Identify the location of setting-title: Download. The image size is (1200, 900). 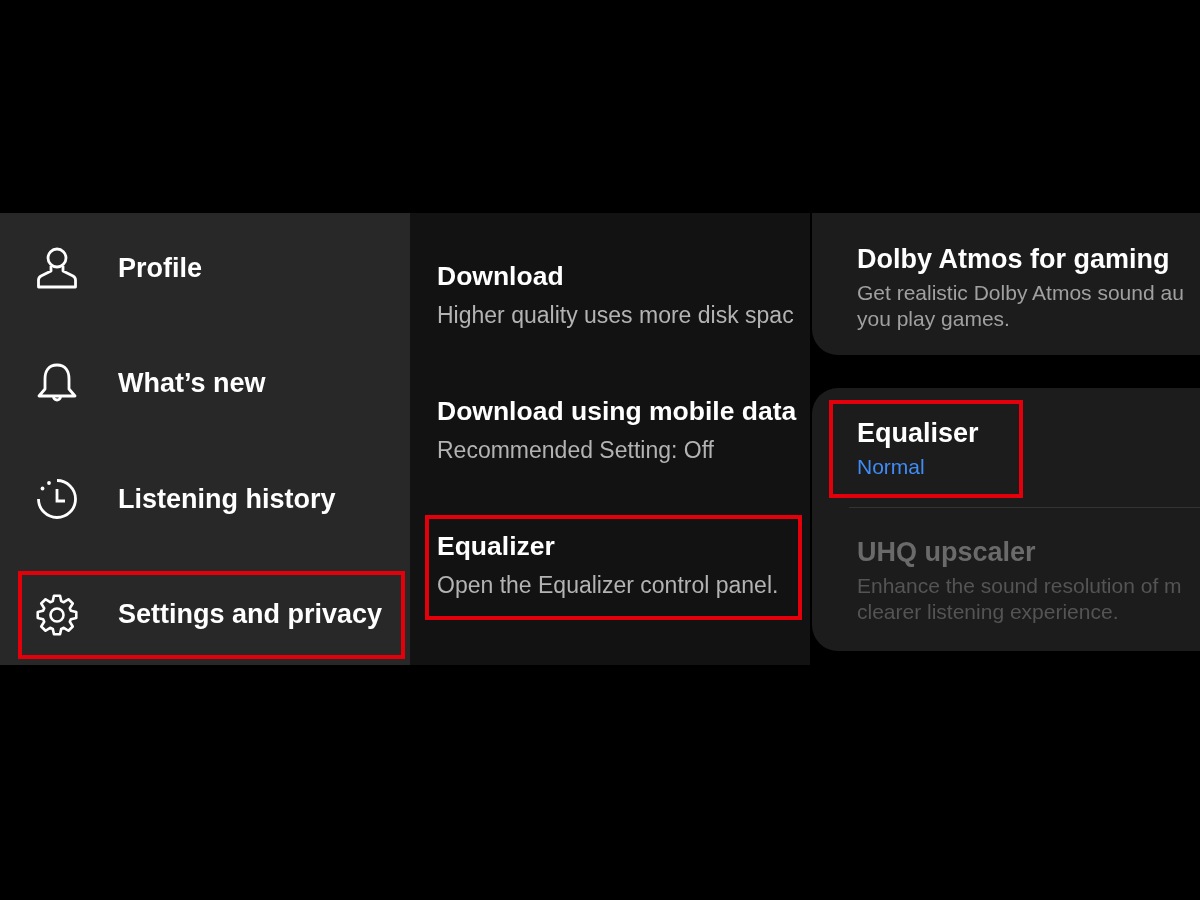
(501, 276).